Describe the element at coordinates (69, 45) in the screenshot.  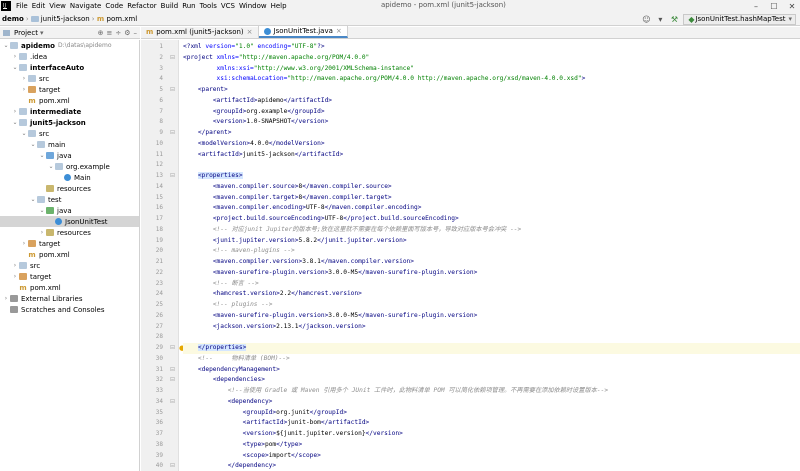
I see `tree-item: ⌄ apidemo D:\datas\apidemo` at that location.